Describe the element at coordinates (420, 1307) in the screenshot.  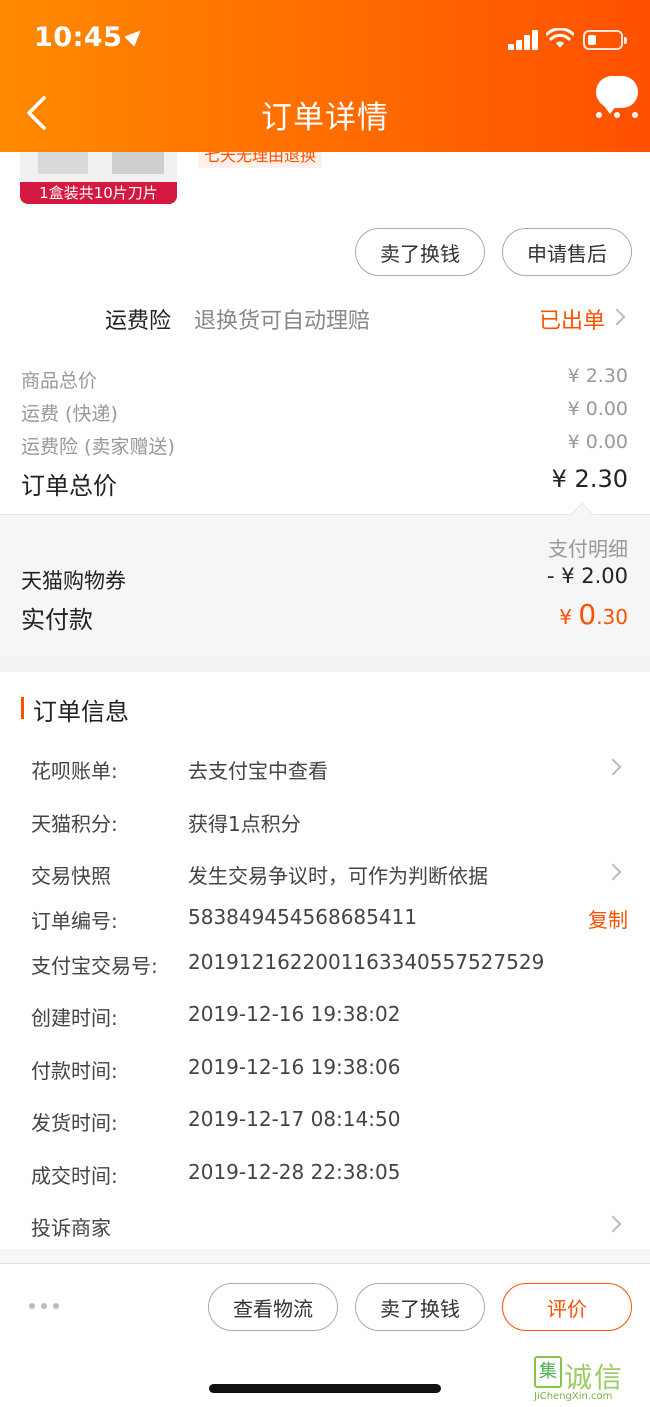
I see `sell-for-cash-button-bottom: 卖了换钱` at that location.